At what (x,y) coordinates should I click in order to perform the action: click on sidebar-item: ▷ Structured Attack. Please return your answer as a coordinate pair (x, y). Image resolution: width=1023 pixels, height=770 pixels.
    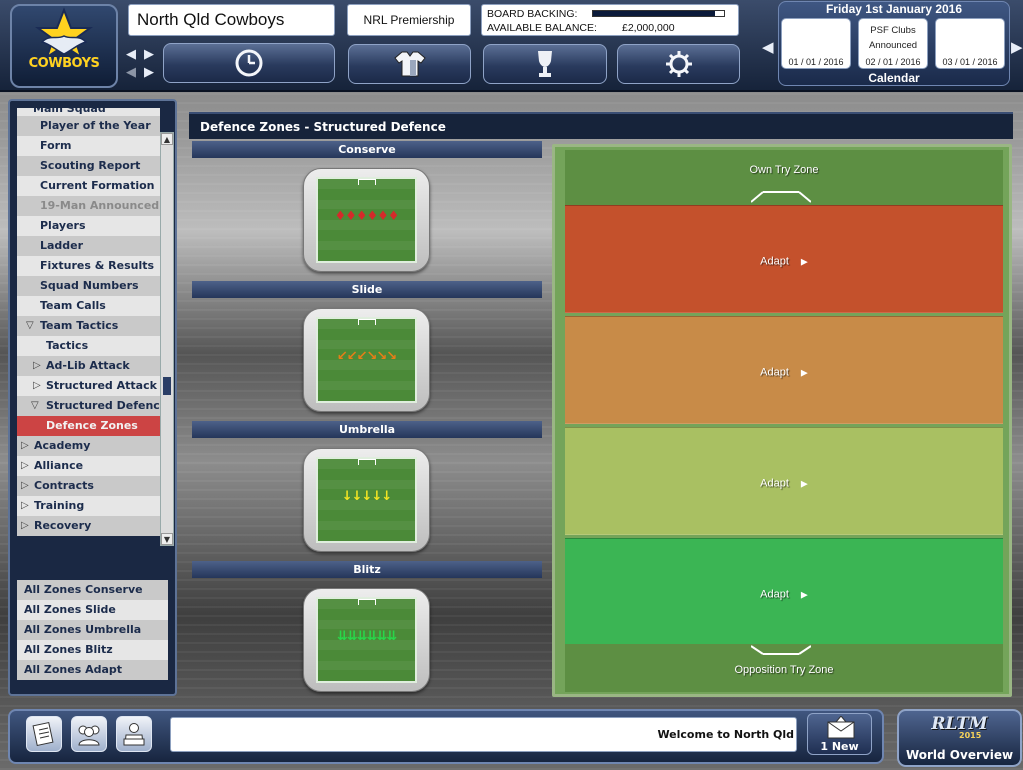
    Looking at the image, I should click on (88, 386).